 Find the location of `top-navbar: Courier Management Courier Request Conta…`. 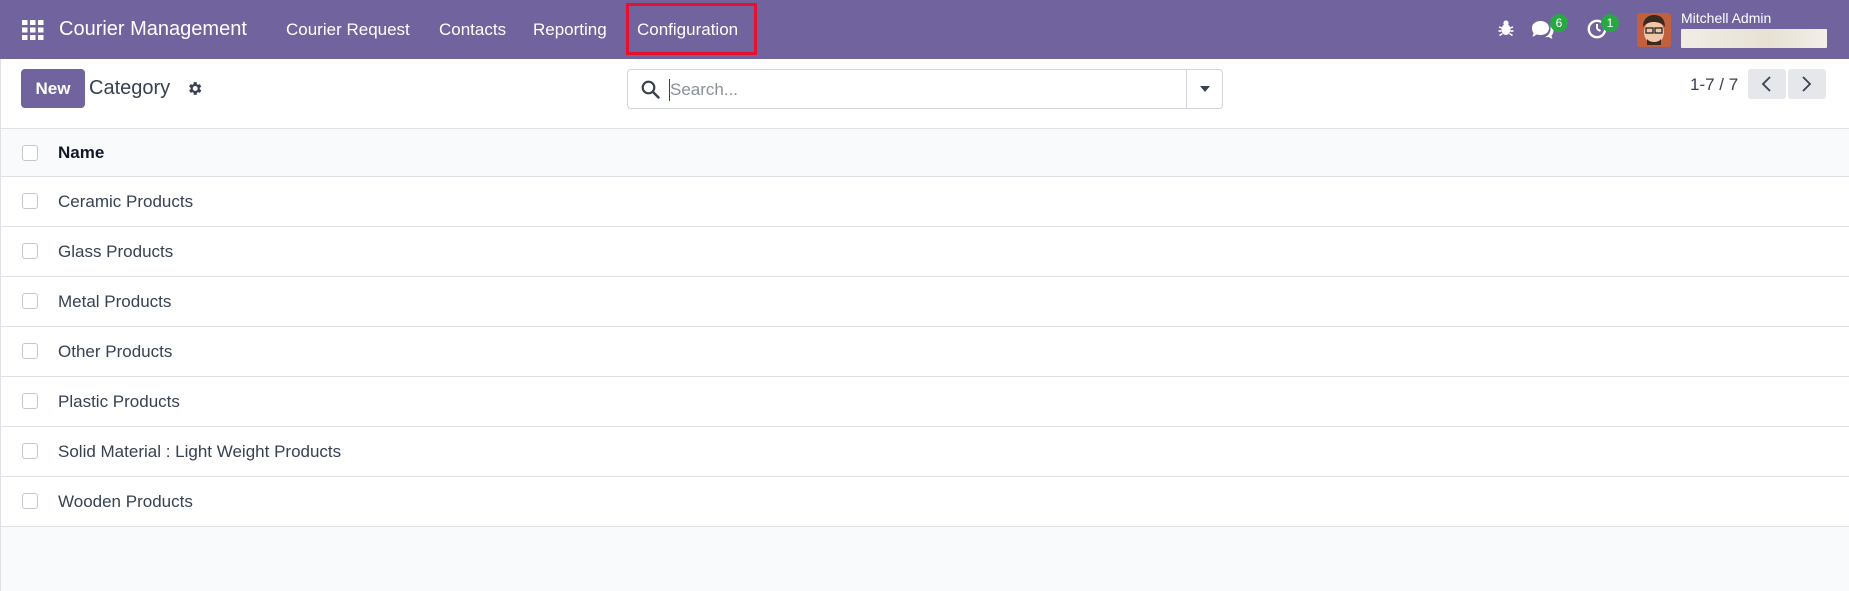

top-navbar: Courier Management Courier Request Conta… is located at coordinates (924, 29).